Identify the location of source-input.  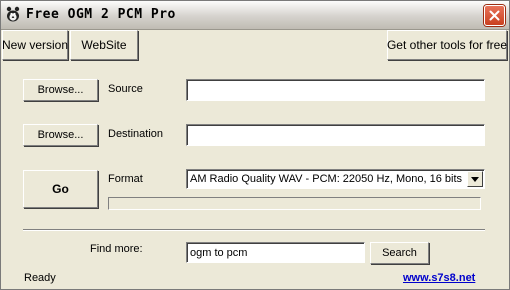
(335, 90).